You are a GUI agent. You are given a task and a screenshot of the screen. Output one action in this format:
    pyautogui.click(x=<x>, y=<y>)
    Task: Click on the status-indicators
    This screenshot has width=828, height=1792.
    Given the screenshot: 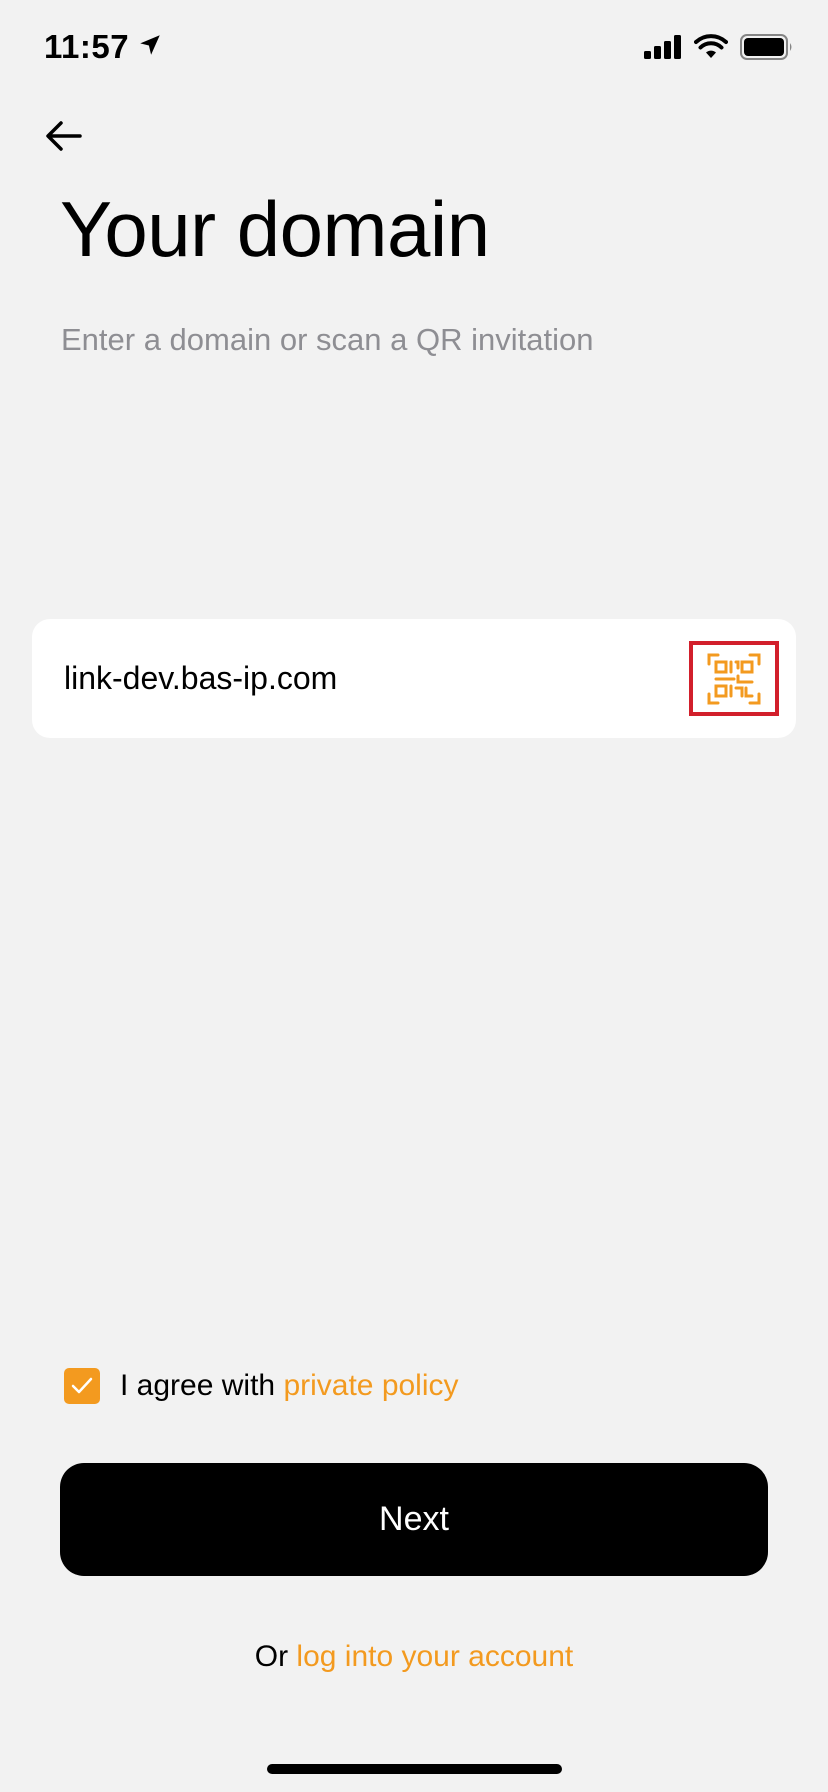 What is the action you would take?
    pyautogui.click(x=719, y=49)
    